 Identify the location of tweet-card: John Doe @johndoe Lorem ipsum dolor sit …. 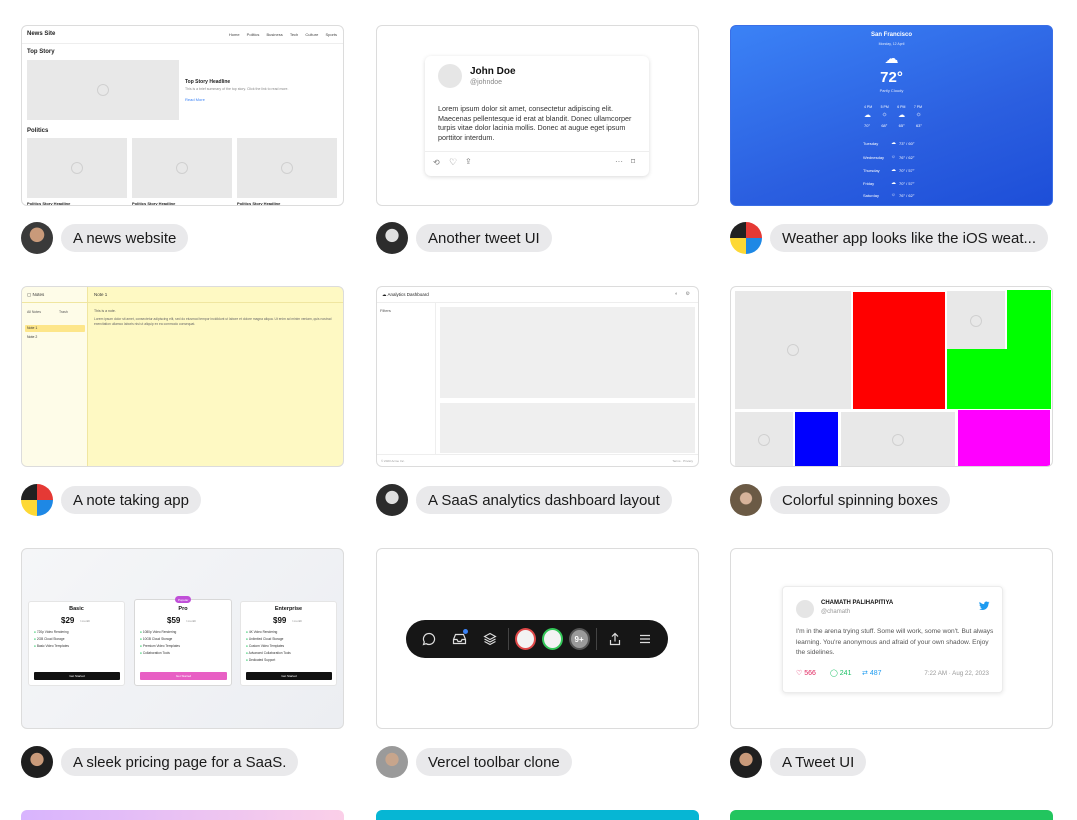
(537, 116).